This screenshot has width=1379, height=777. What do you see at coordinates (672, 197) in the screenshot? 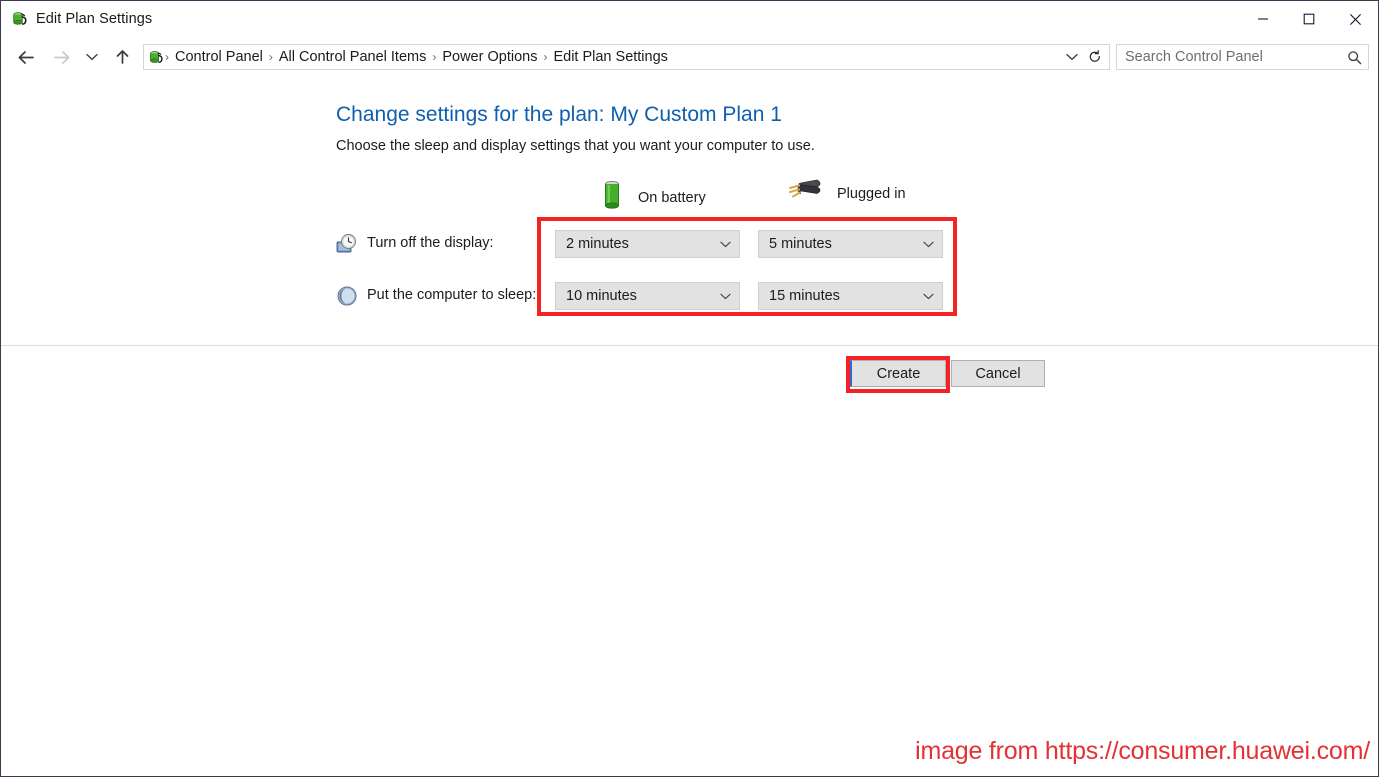
I see `column-label-on-battery: On battery` at bounding box center [672, 197].